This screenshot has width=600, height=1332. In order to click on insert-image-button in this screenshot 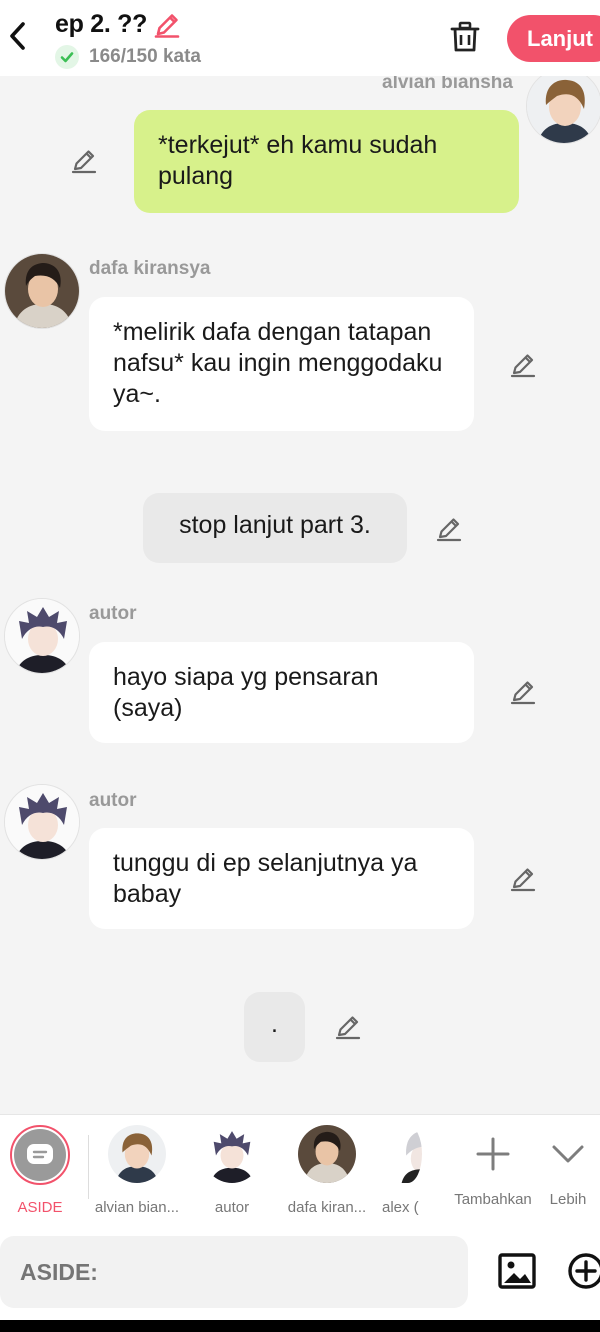, I will do `click(517, 1271)`.